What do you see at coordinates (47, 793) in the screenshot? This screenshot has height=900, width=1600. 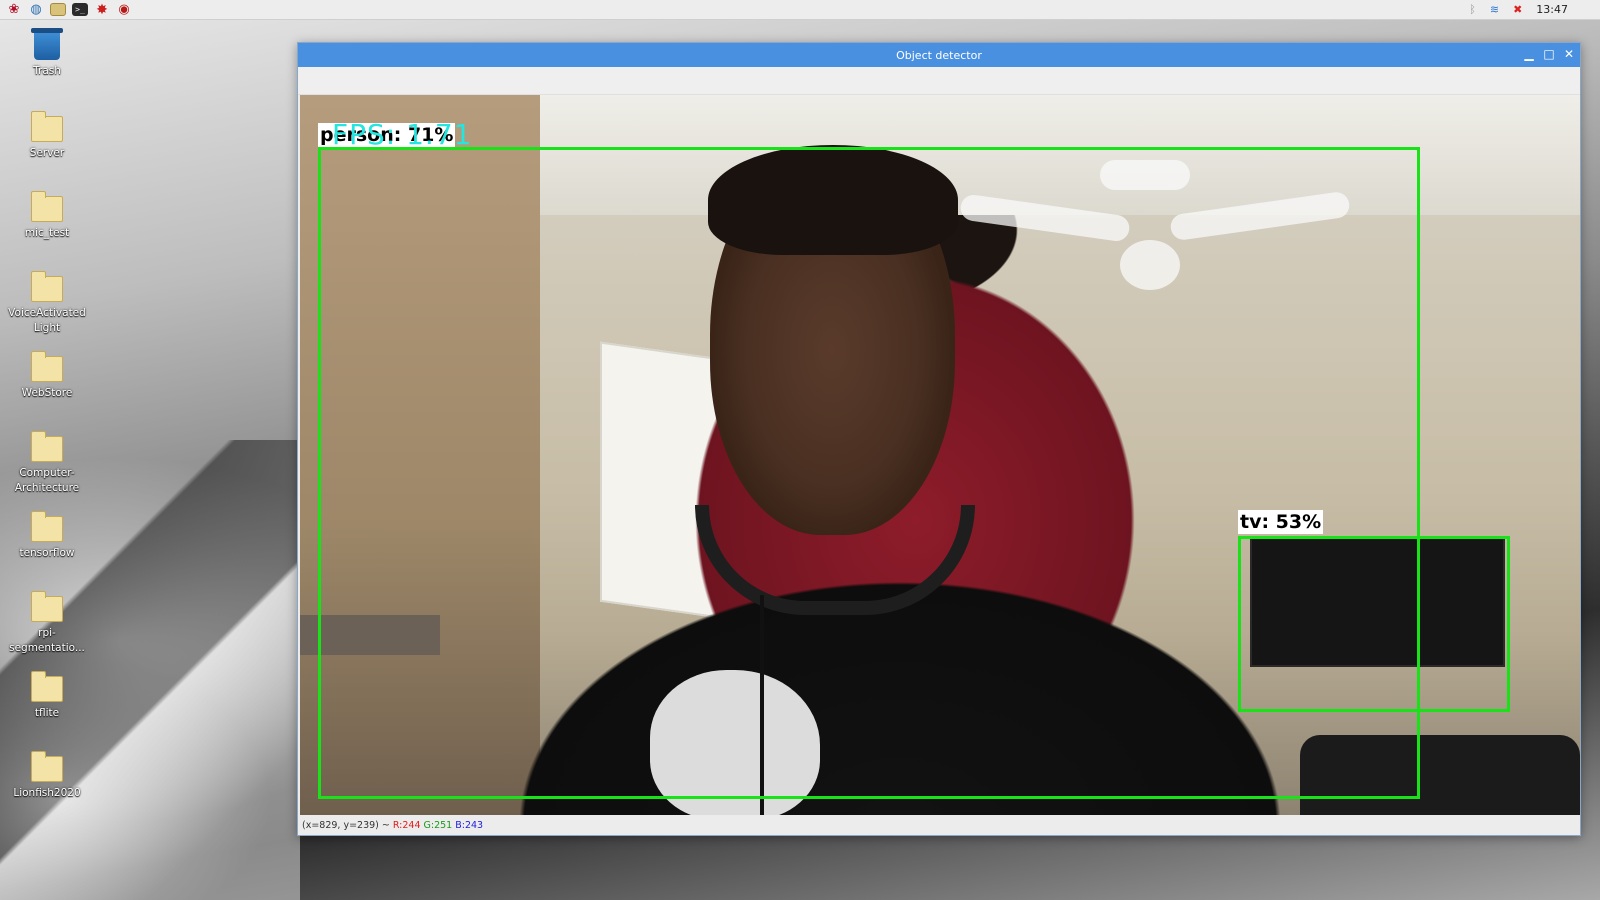 I see `desktop-icon-label: Lionfish2020` at bounding box center [47, 793].